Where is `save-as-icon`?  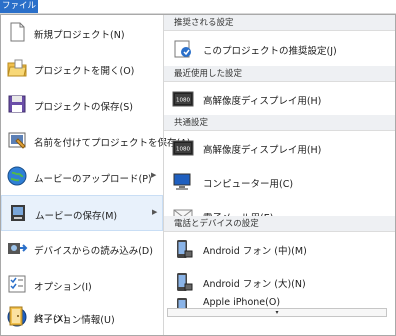
save-as-icon is located at coordinates (17, 140).